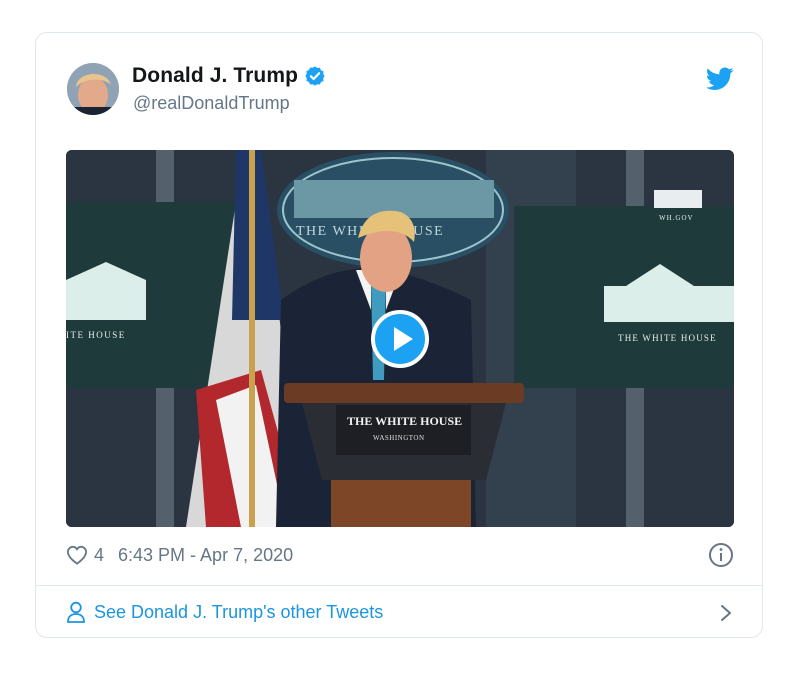  Describe the element at coordinates (96, 335) in the screenshot. I see `left-screen-text: ITE HOUSE` at that location.